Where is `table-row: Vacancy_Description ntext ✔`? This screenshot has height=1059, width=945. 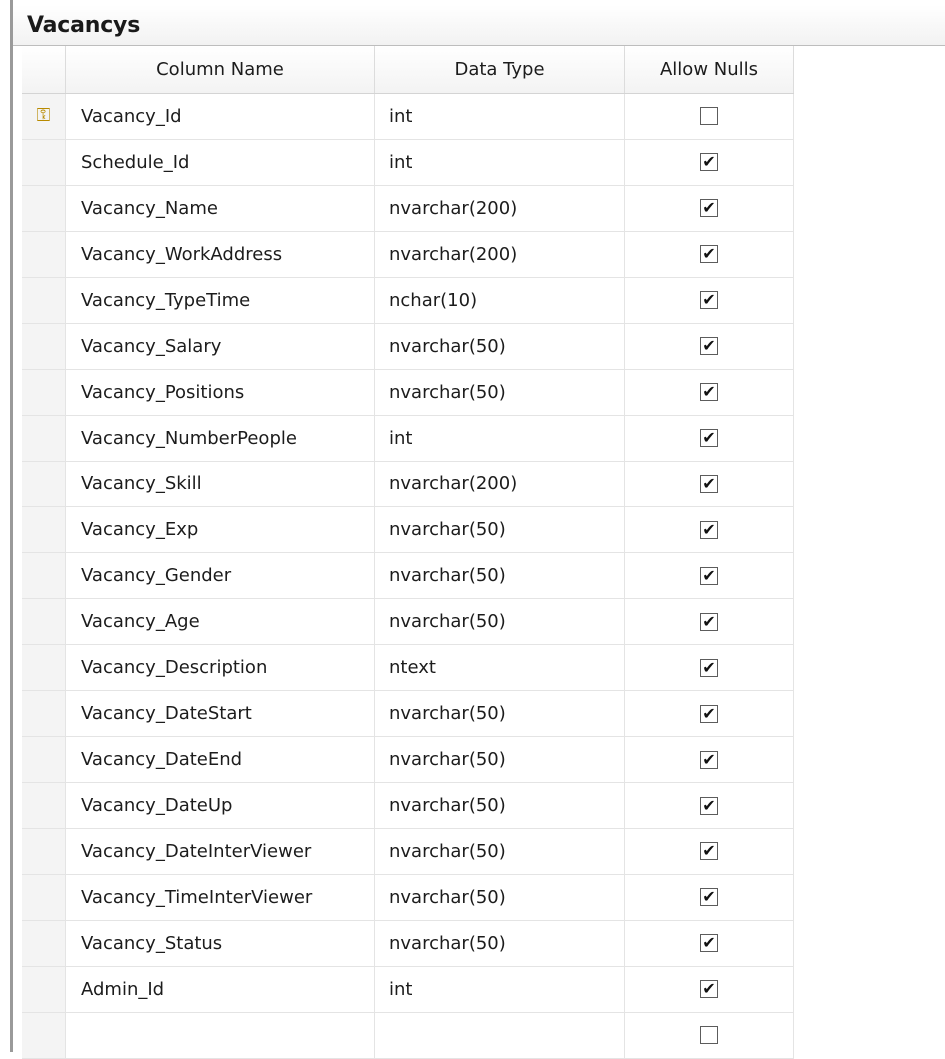 table-row: Vacancy_Description ntext ✔ is located at coordinates (408, 668).